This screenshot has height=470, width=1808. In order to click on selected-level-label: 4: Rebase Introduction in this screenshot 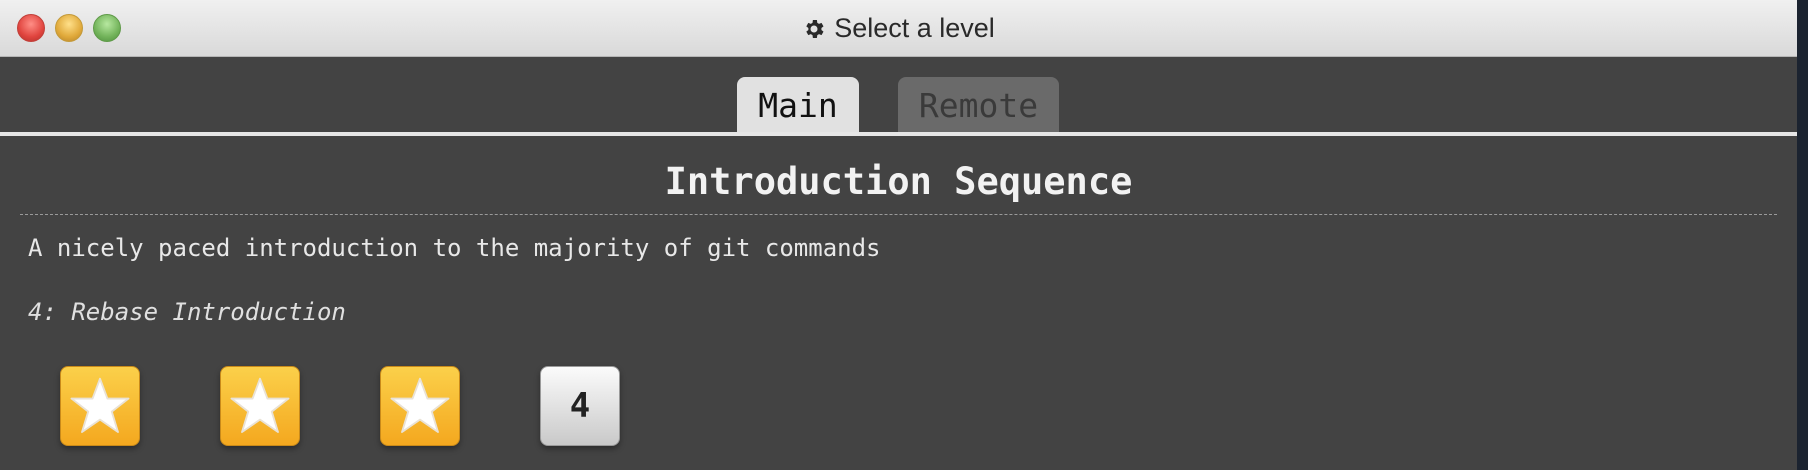, I will do `click(187, 312)`.